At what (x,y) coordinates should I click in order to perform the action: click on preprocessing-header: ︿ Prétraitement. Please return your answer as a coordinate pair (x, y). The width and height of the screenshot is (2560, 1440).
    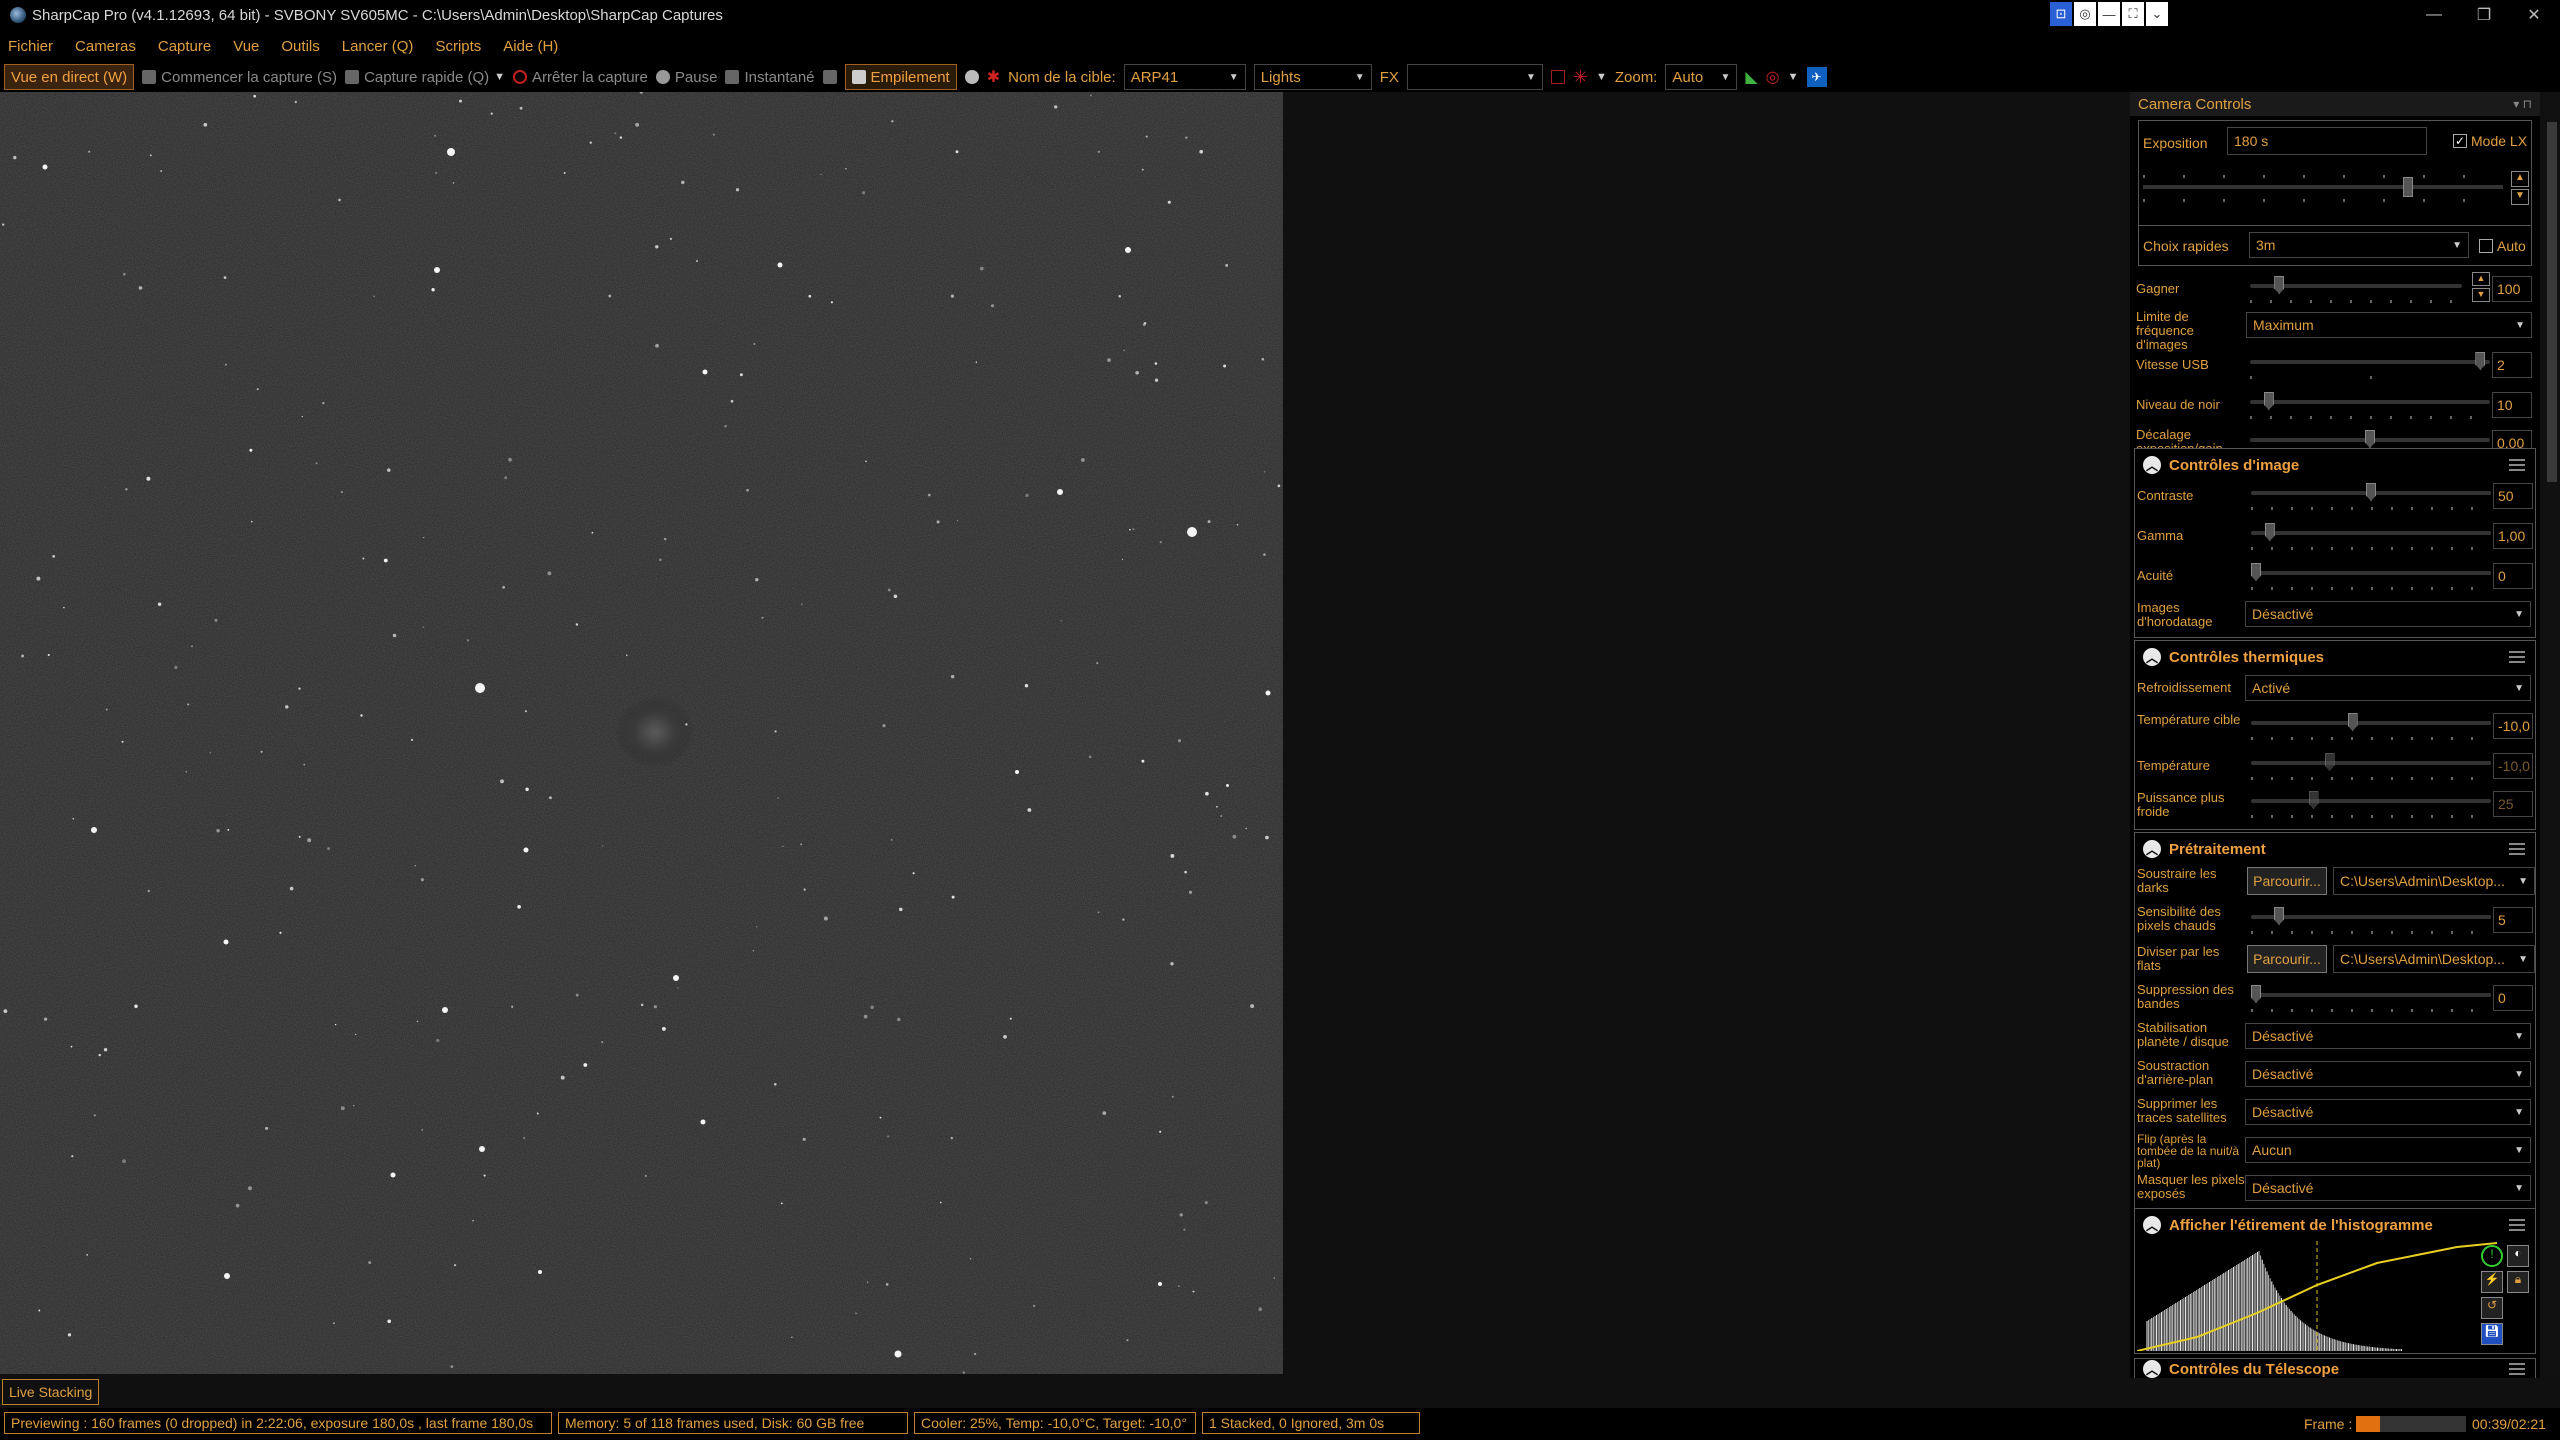
    Looking at the image, I should click on (2335, 849).